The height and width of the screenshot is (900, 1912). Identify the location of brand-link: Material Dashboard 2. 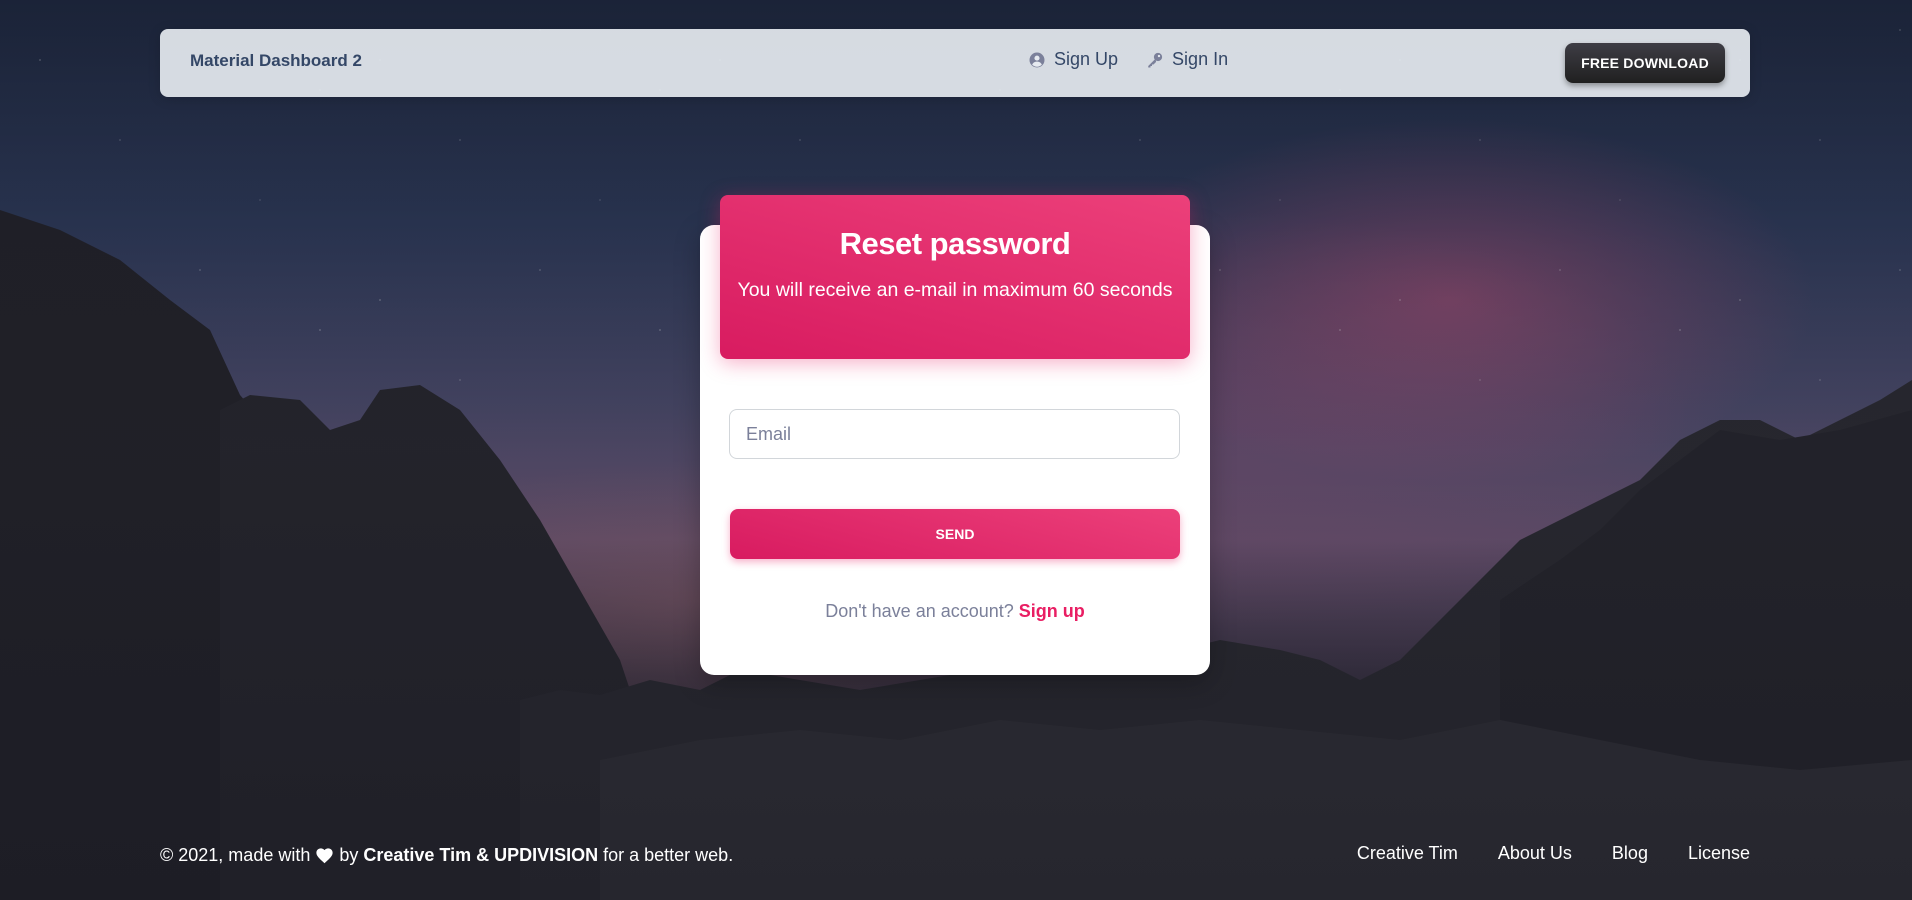
(276, 61).